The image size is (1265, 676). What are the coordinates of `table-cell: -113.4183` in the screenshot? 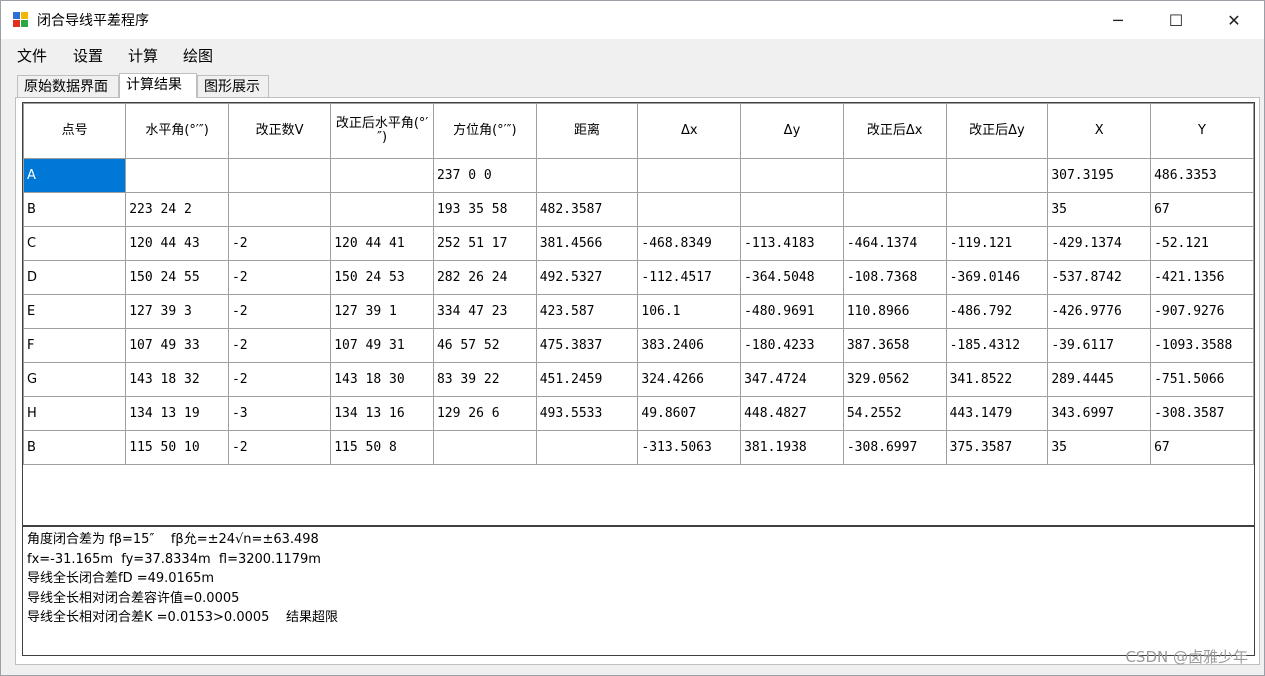 It's located at (792, 243).